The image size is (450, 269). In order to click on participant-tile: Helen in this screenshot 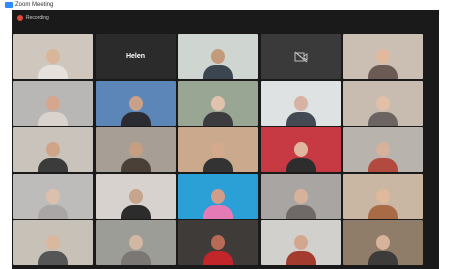, I will do `click(135, 56)`.